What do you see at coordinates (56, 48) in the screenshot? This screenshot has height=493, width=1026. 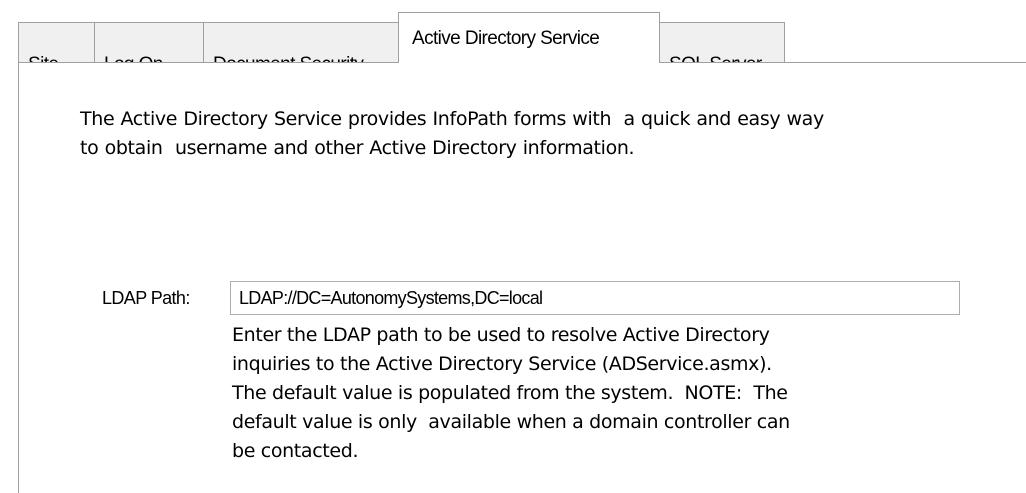 I see `tab-site: Site` at bounding box center [56, 48].